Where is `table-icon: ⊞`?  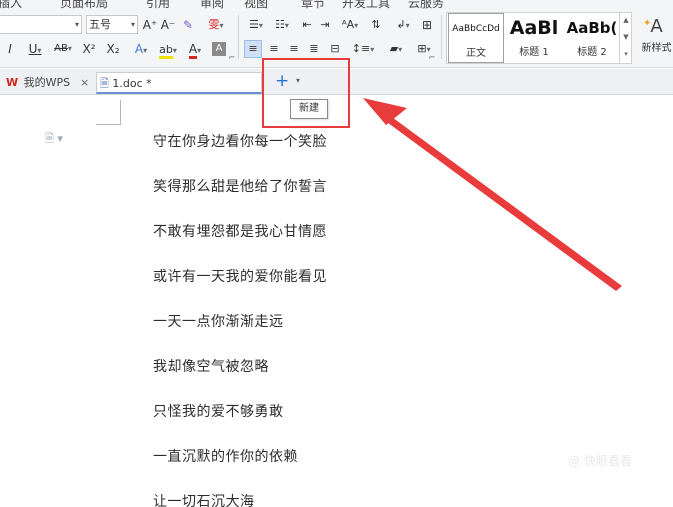
table-icon: ⊞ is located at coordinates (427, 25).